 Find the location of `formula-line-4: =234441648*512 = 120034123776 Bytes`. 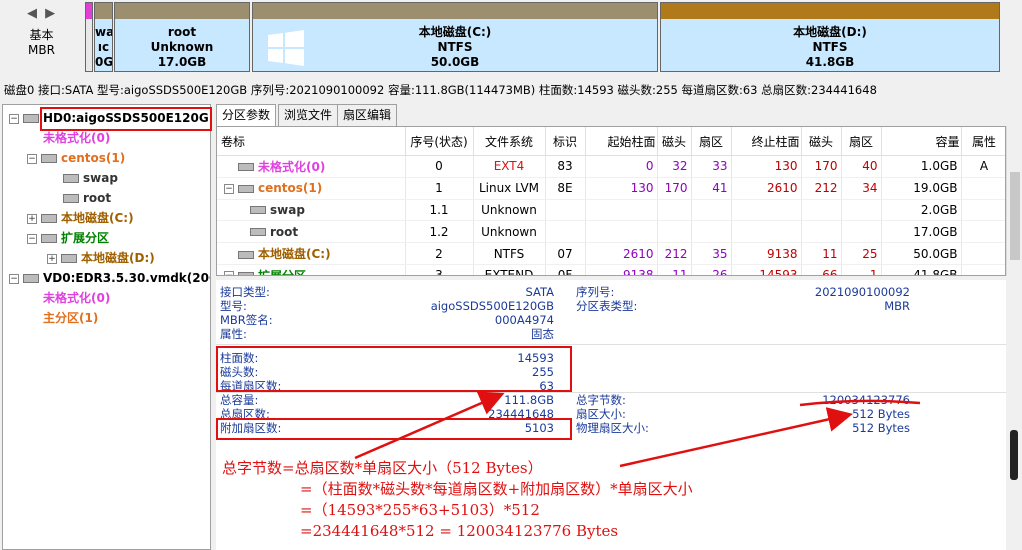

formula-line-4: =234441648*512 = 120034123776 Bytes is located at coordinates (459, 531).